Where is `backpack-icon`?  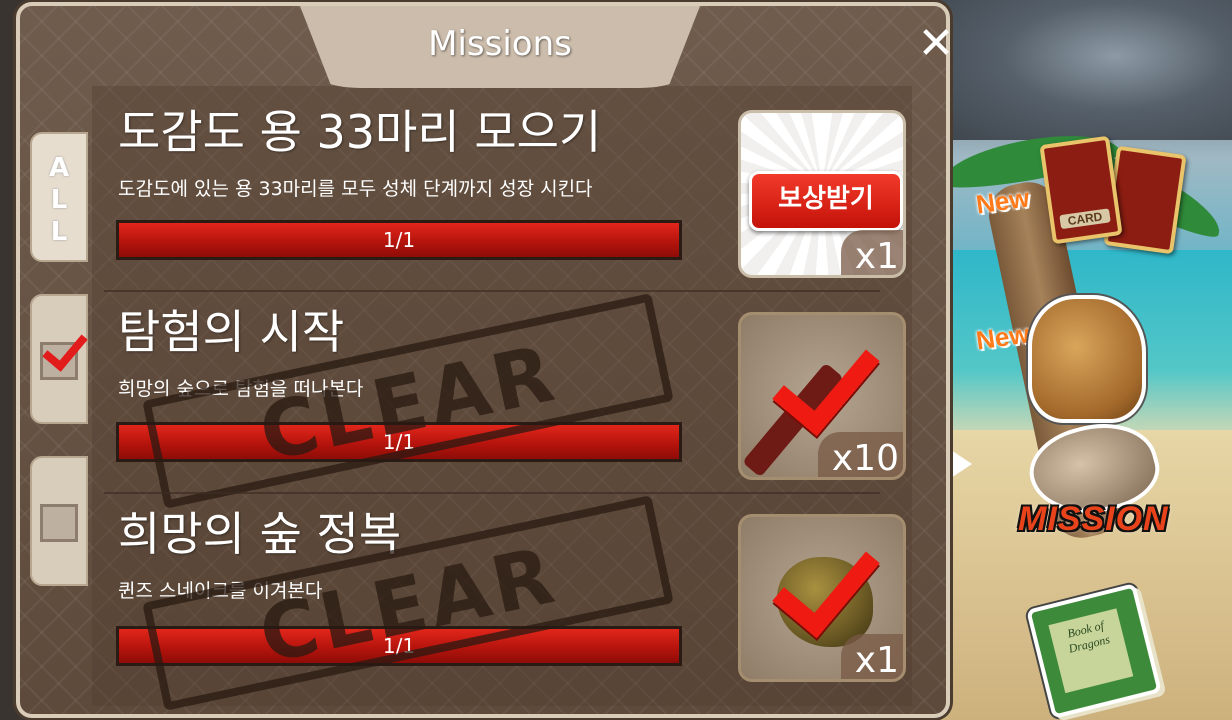
backpack-icon is located at coordinates (1087, 359).